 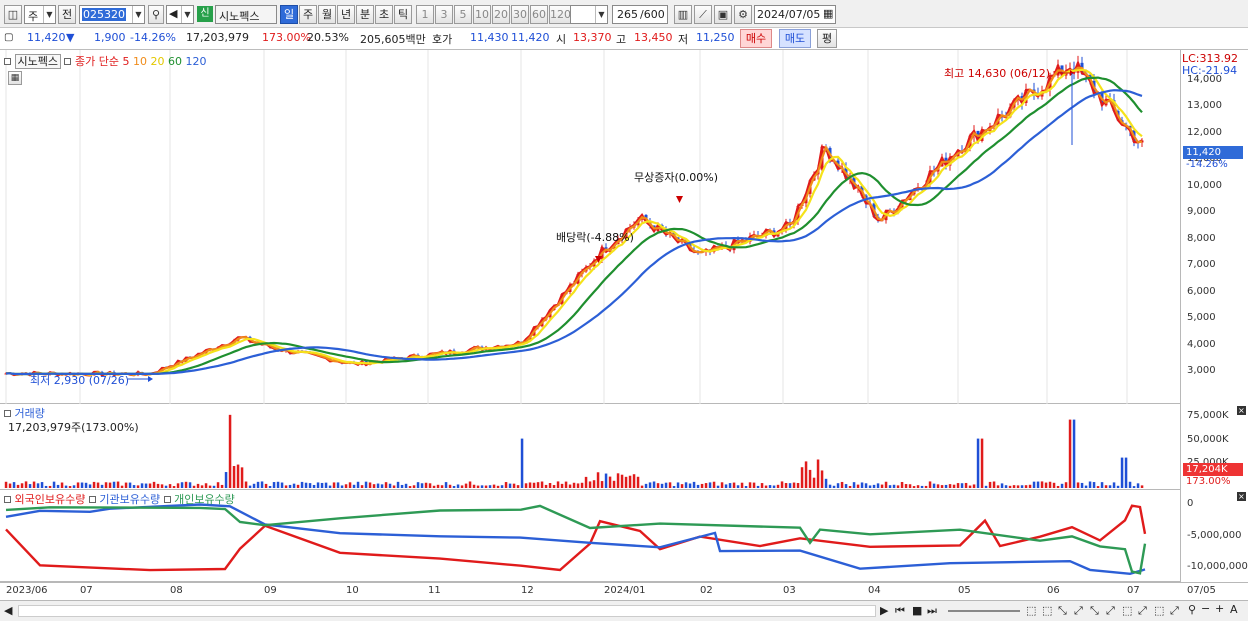 What do you see at coordinates (447, 611) in the screenshot?
I see `horizontal-scrollbar` at bounding box center [447, 611].